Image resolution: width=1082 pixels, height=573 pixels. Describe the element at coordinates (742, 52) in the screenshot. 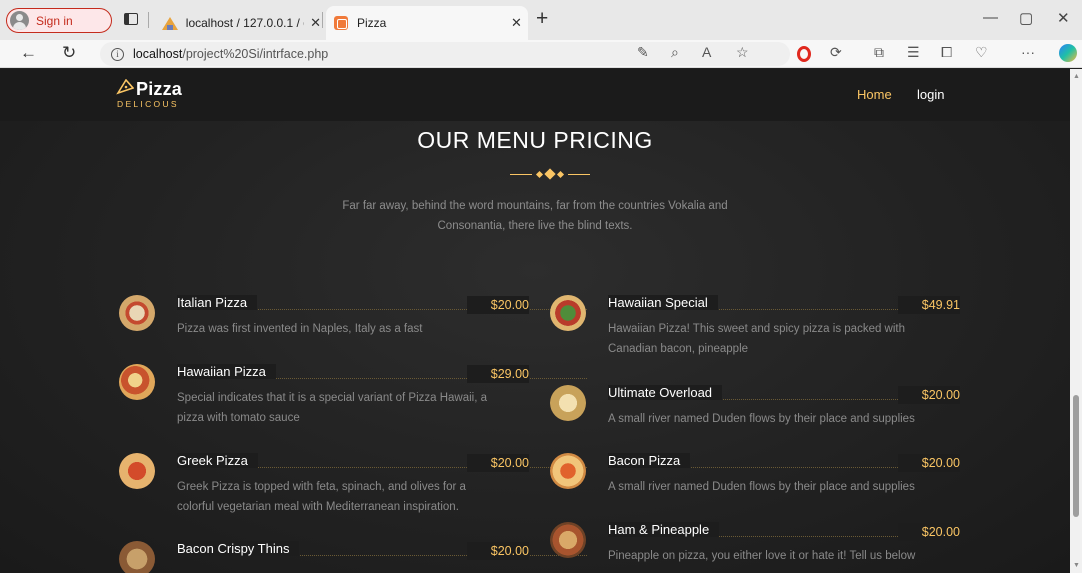

I see `favorite-star-icon: ☆` at that location.